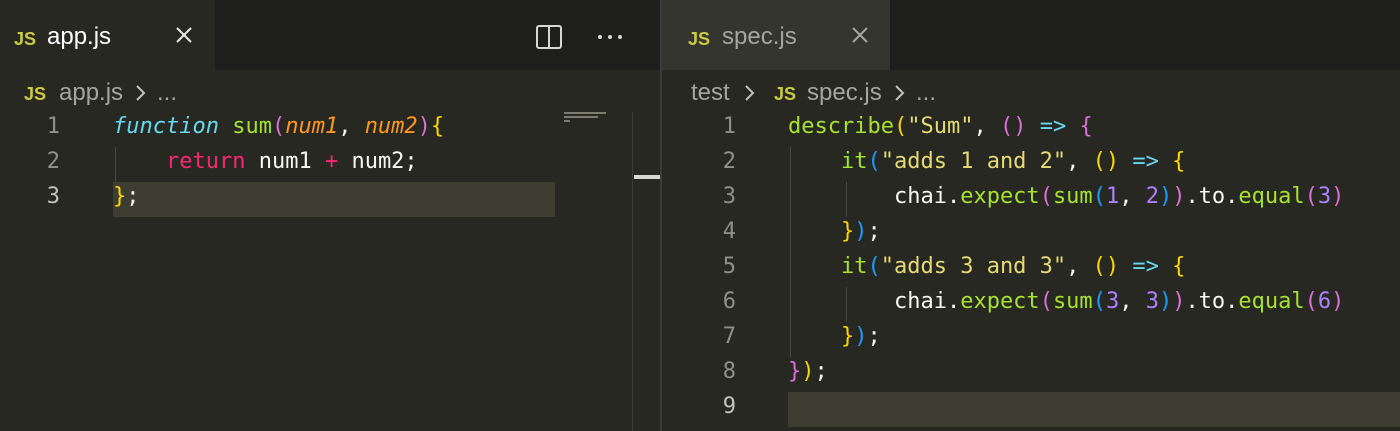  I want to click on breadcrumb-file: app.js, so click(91, 93).